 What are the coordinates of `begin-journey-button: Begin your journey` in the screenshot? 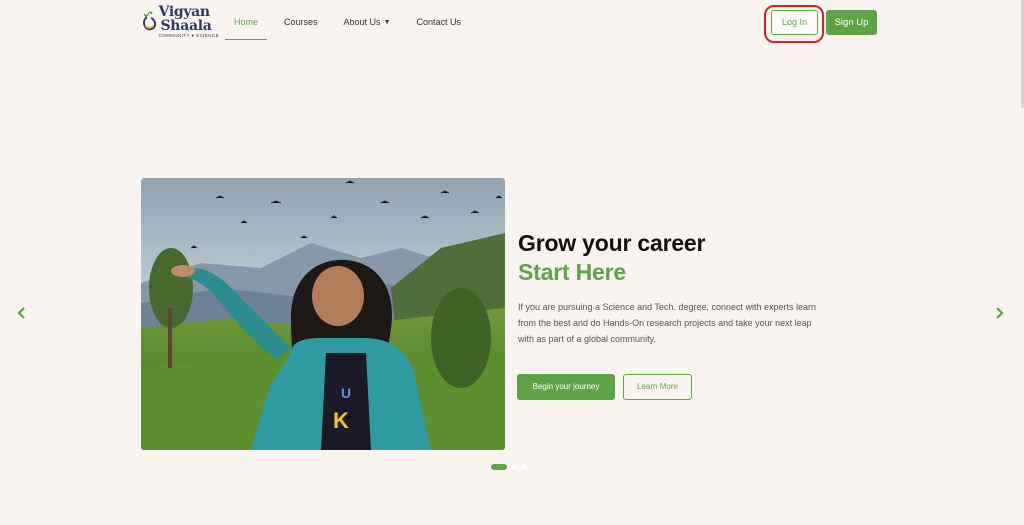 It's located at (566, 387).